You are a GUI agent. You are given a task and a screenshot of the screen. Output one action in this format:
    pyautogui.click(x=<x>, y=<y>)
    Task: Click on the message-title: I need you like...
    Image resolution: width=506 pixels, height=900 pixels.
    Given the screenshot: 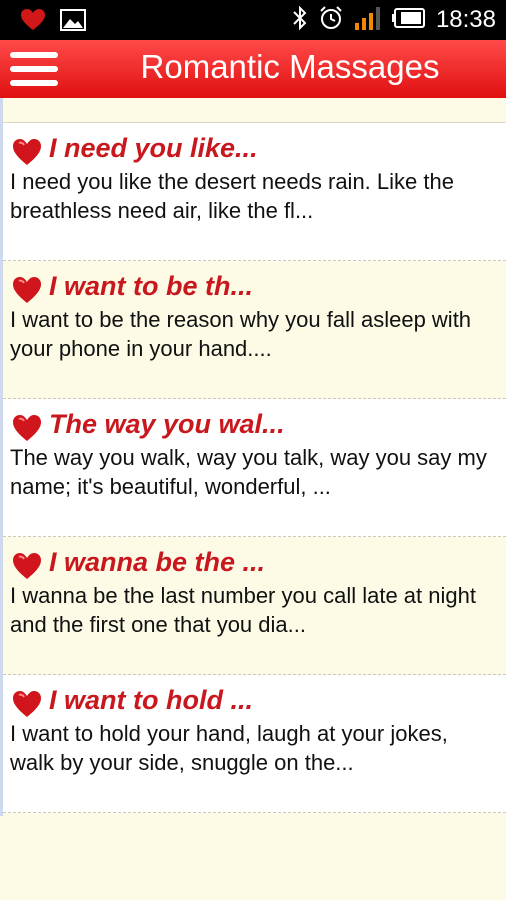 What is the action you would take?
    pyautogui.click(x=153, y=148)
    